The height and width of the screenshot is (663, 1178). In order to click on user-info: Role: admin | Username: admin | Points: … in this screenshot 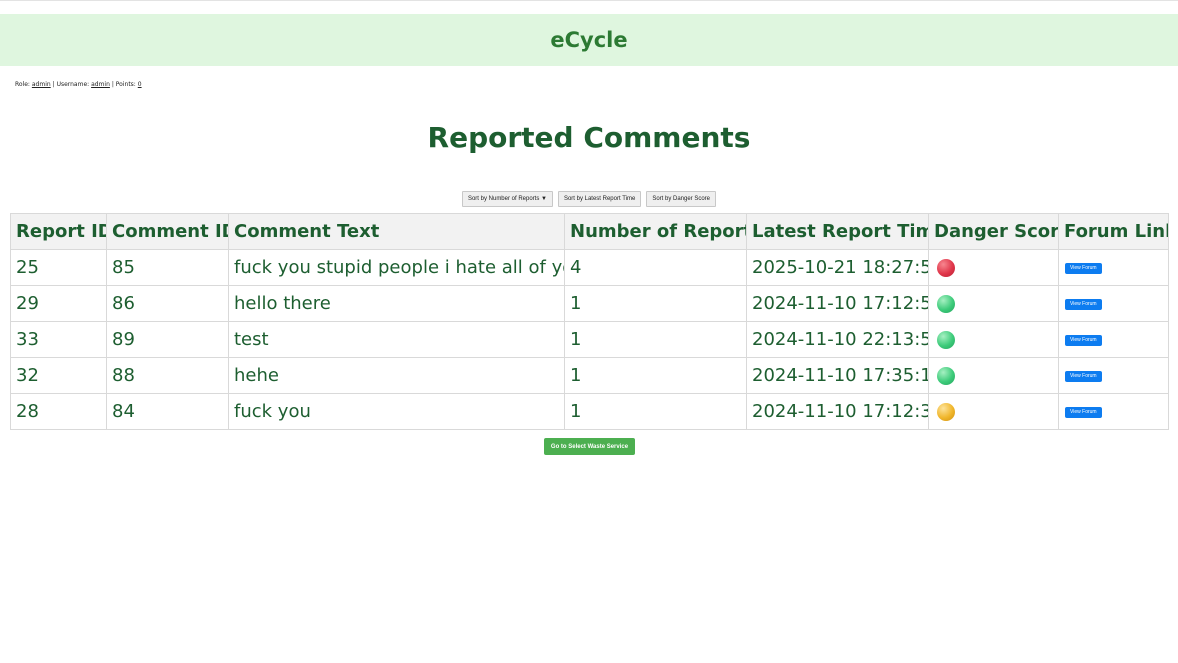, I will do `click(78, 85)`.